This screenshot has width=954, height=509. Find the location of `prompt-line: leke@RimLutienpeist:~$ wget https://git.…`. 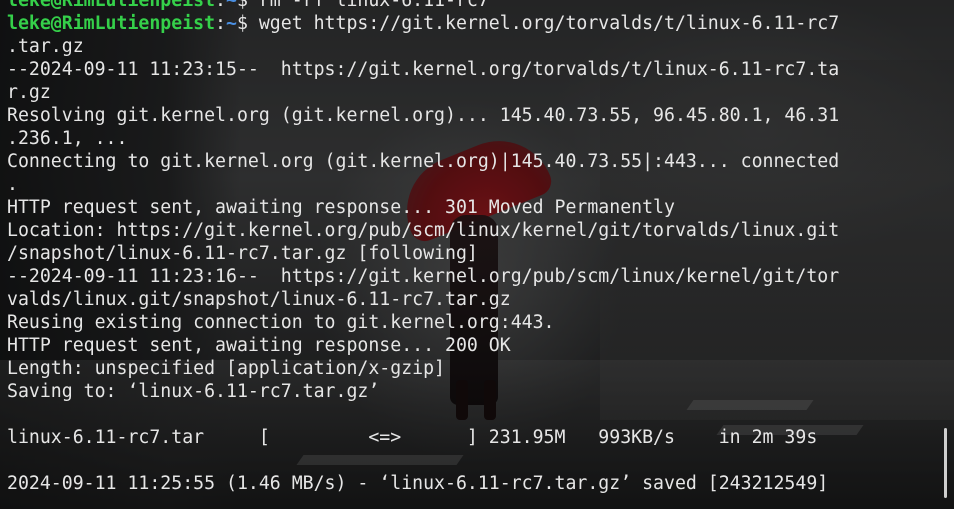

prompt-line: leke@RimLutienpeist:~$ wget https://git.… is located at coordinates (423, 23).